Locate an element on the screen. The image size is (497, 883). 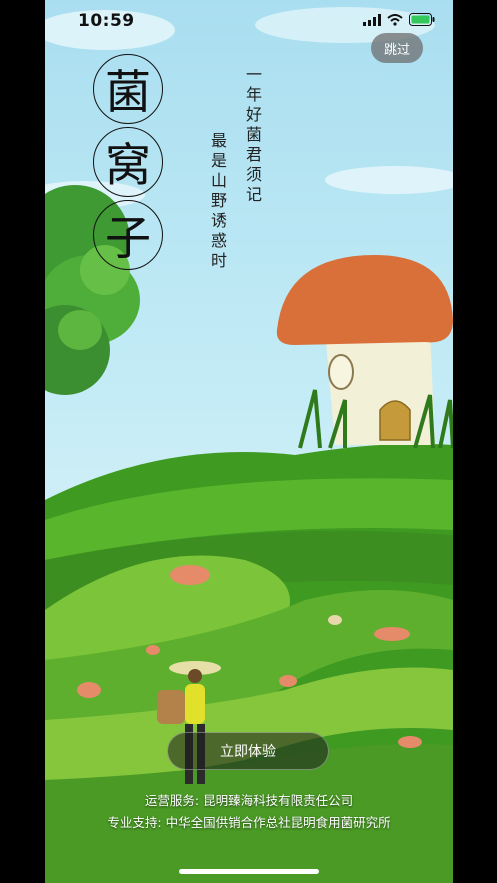
battery-icon is located at coordinates (422, 19).